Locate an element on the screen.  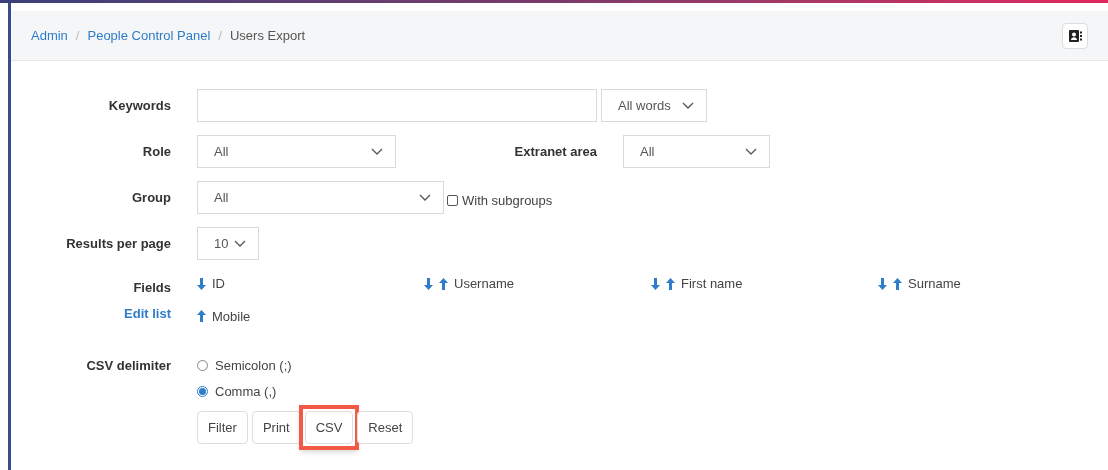
radio-label: Semicolon (;) is located at coordinates (253, 366).